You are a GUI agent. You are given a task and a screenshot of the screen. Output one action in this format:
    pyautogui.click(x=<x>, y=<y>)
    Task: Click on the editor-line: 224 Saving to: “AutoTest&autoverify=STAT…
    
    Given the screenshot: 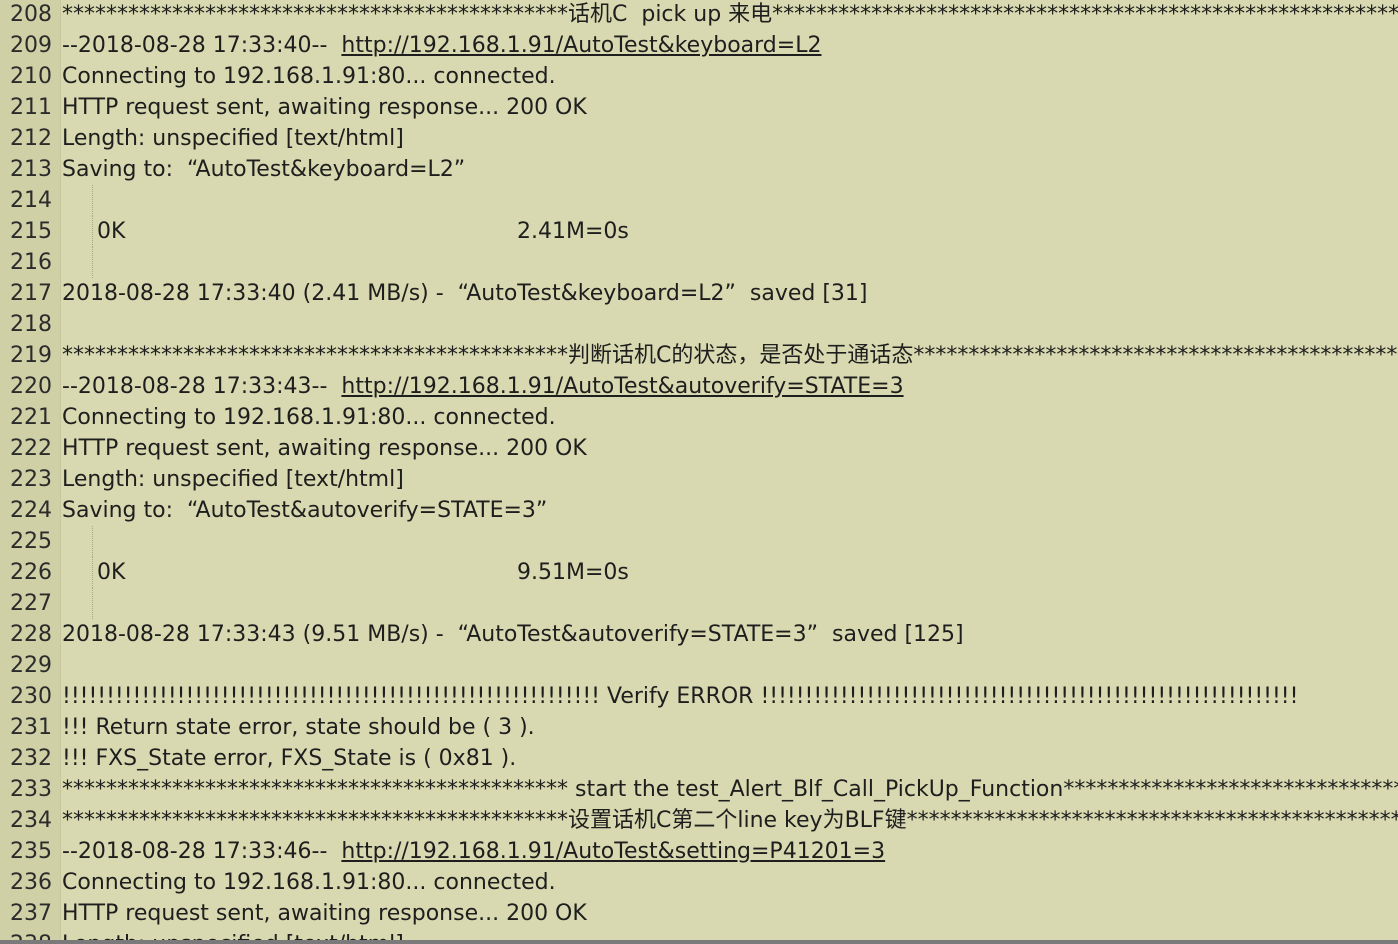 What is the action you would take?
    pyautogui.click(x=699, y=510)
    